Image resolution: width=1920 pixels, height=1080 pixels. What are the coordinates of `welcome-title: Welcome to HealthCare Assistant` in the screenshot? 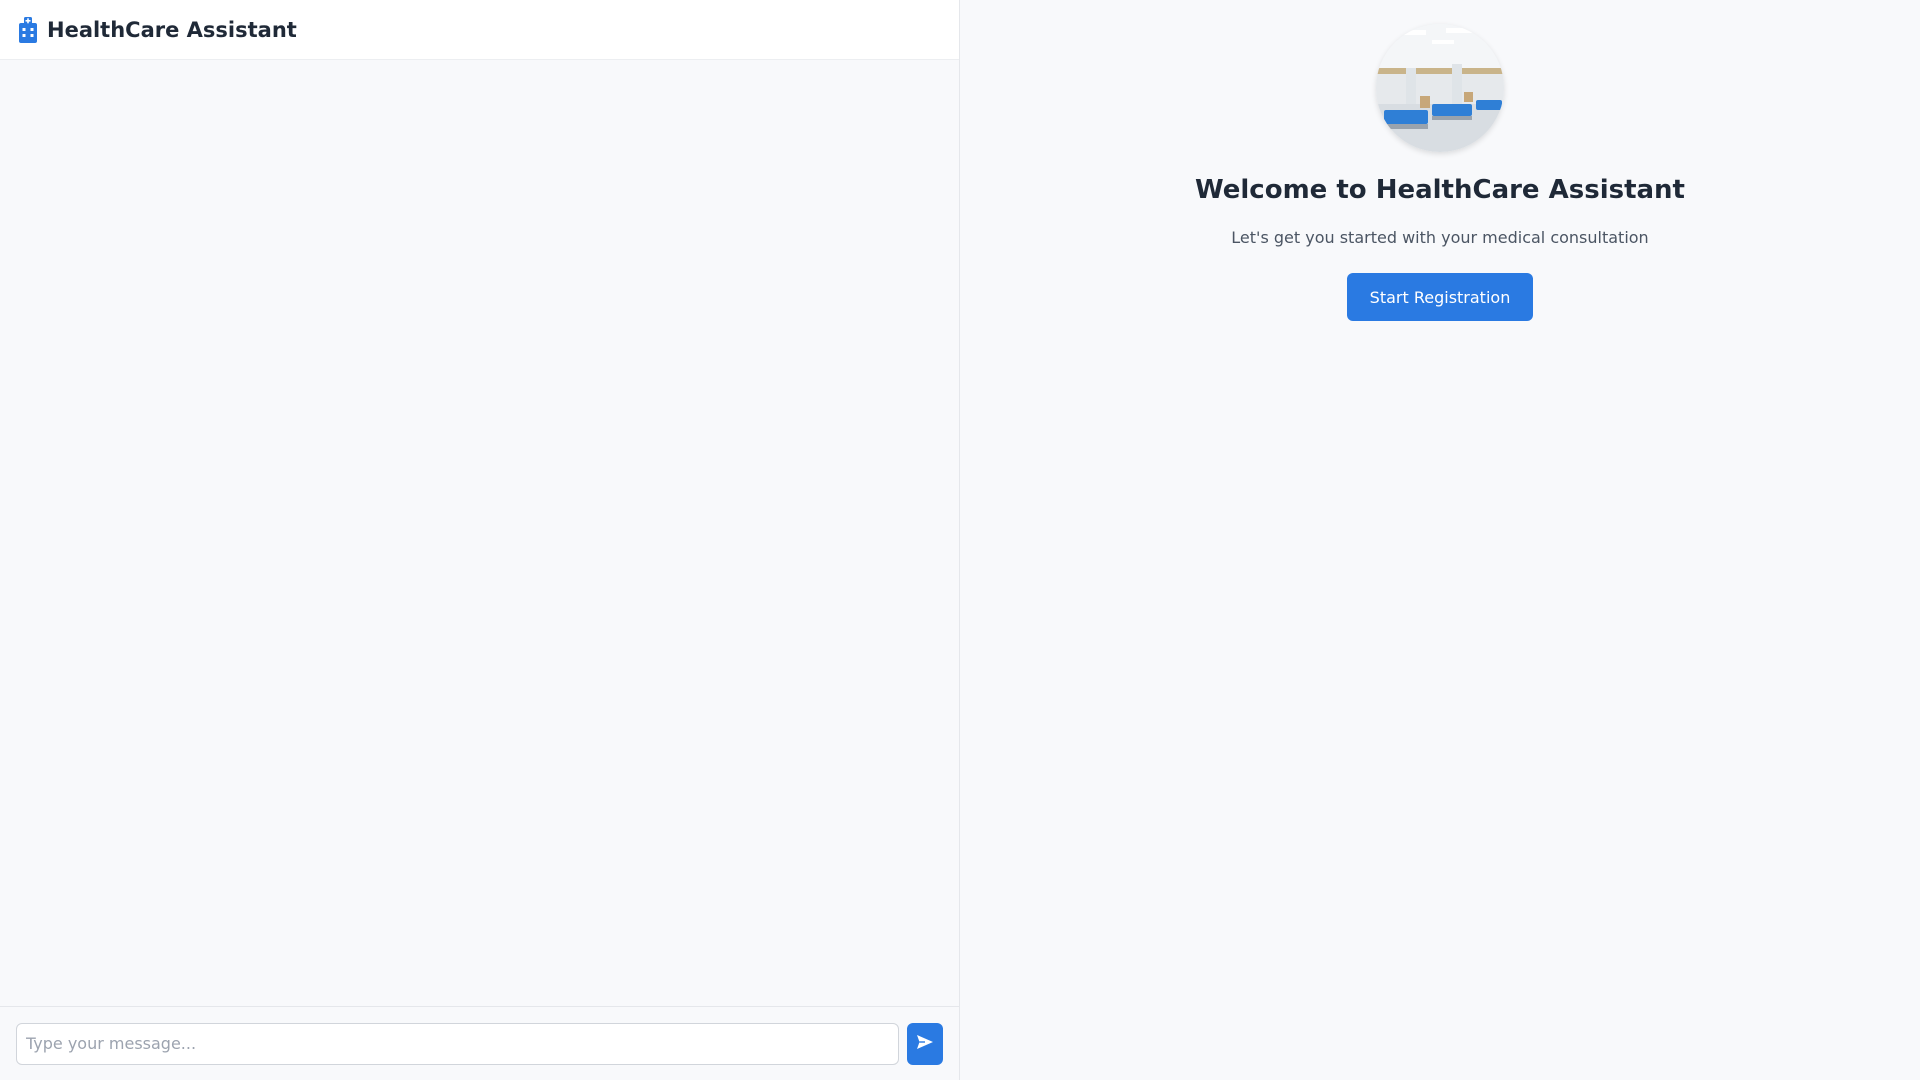 It's located at (1440, 190).